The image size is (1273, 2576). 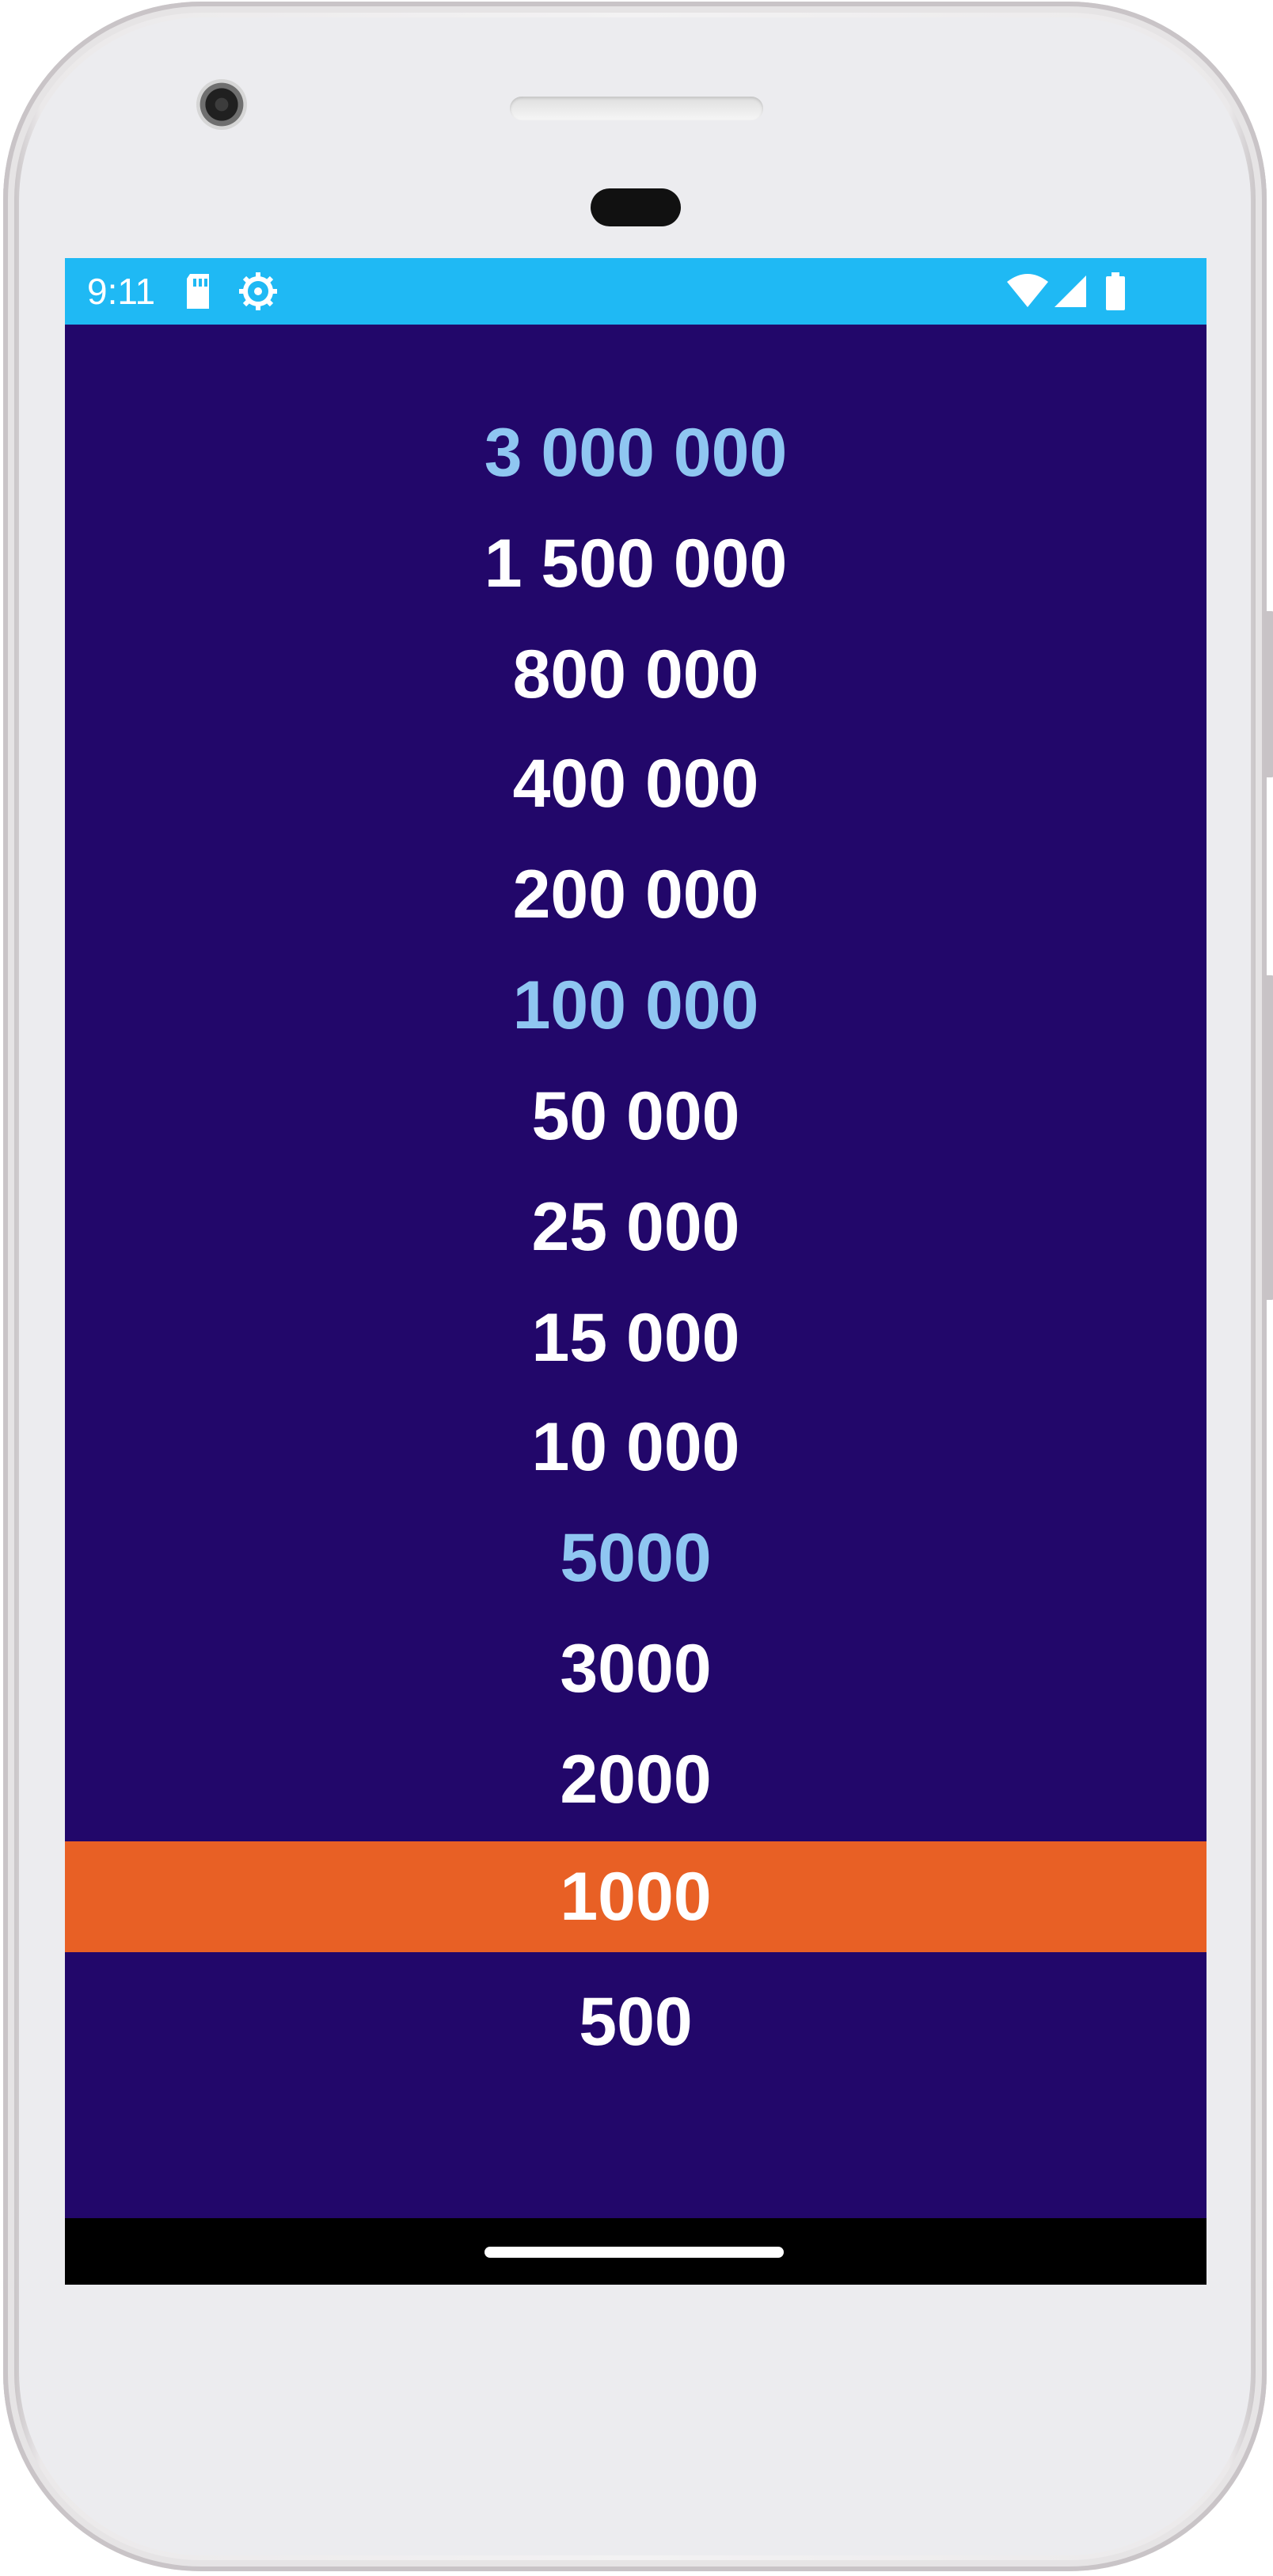 I want to click on status-time: 9:11, so click(x=121, y=292).